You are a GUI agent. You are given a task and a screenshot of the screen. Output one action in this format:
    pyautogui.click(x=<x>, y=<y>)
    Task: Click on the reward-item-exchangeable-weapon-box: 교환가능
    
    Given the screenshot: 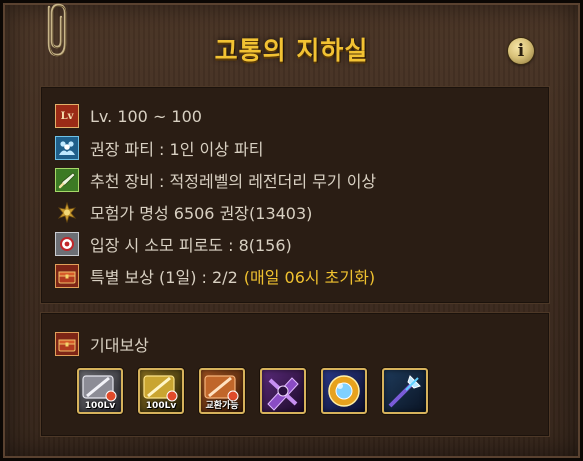 What is the action you would take?
    pyautogui.click(x=222, y=391)
    